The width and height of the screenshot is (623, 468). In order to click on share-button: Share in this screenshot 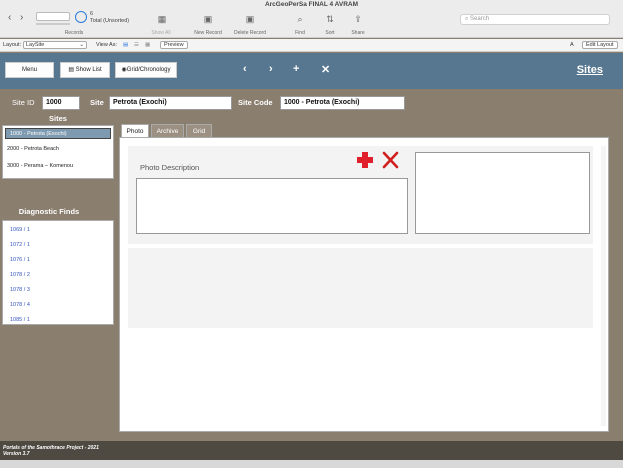, I will do `click(358, 33)`.